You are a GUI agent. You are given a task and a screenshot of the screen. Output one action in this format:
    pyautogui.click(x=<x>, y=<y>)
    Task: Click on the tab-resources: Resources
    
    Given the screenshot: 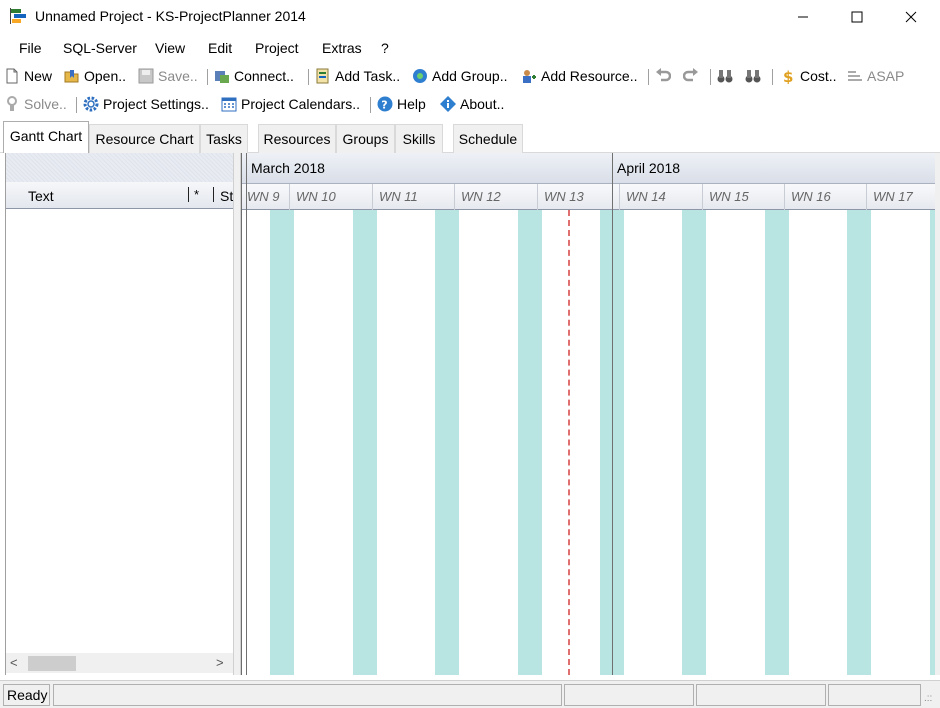 What is the action you would take?
    pyautogui.click(x=297, y=138)
    